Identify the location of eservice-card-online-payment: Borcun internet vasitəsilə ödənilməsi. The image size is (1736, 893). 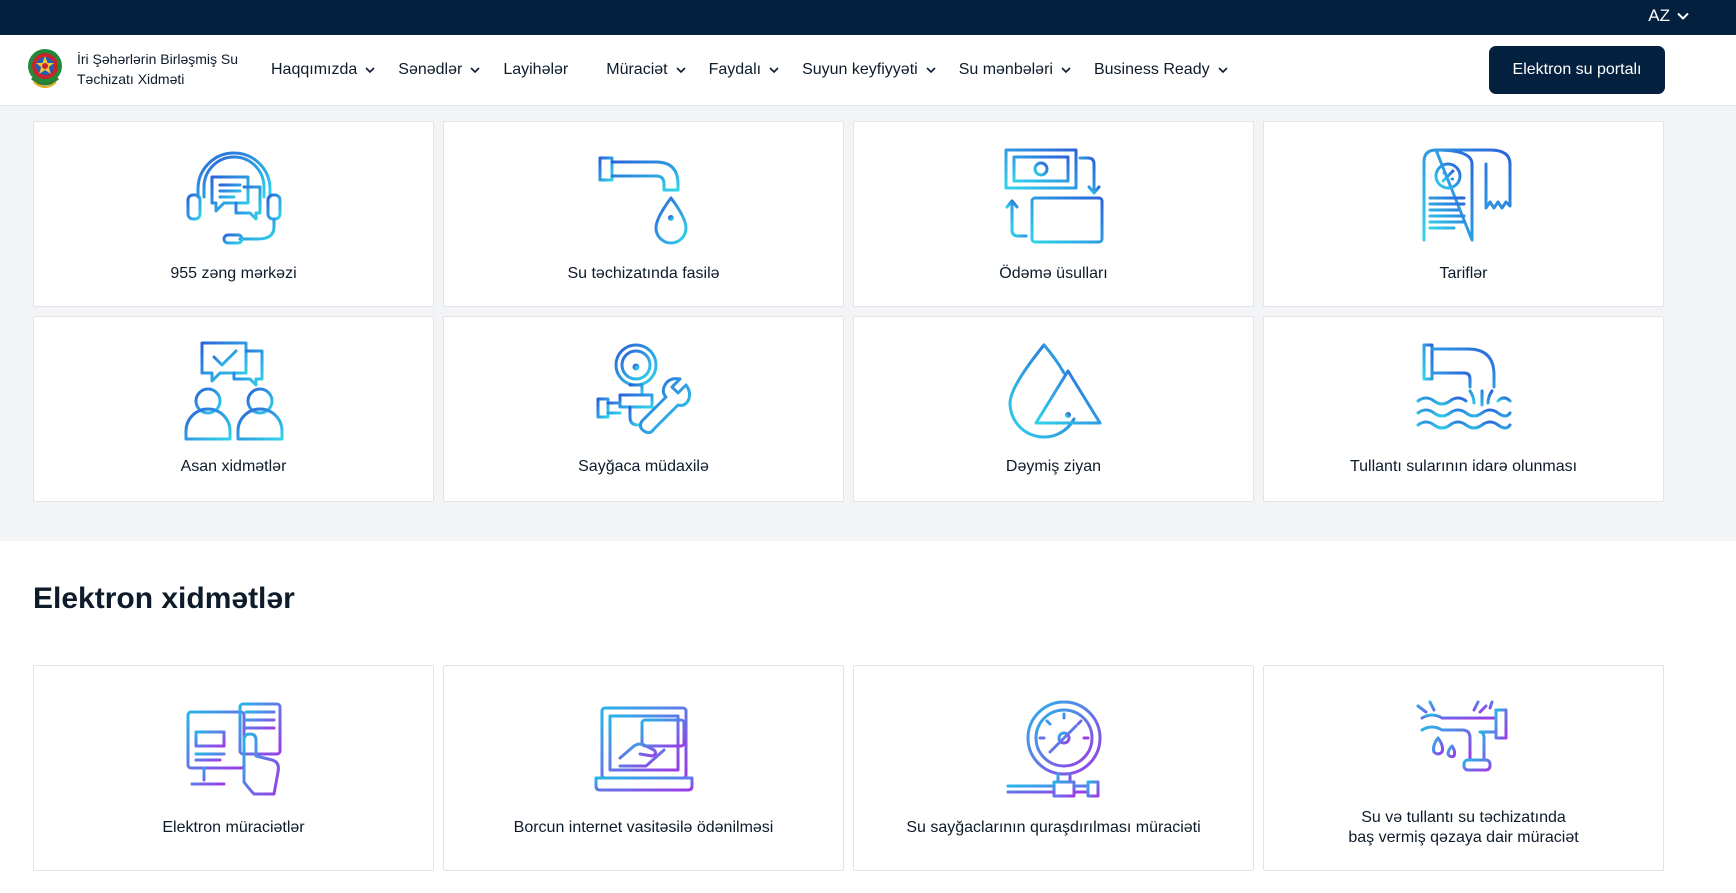
(643, 768).